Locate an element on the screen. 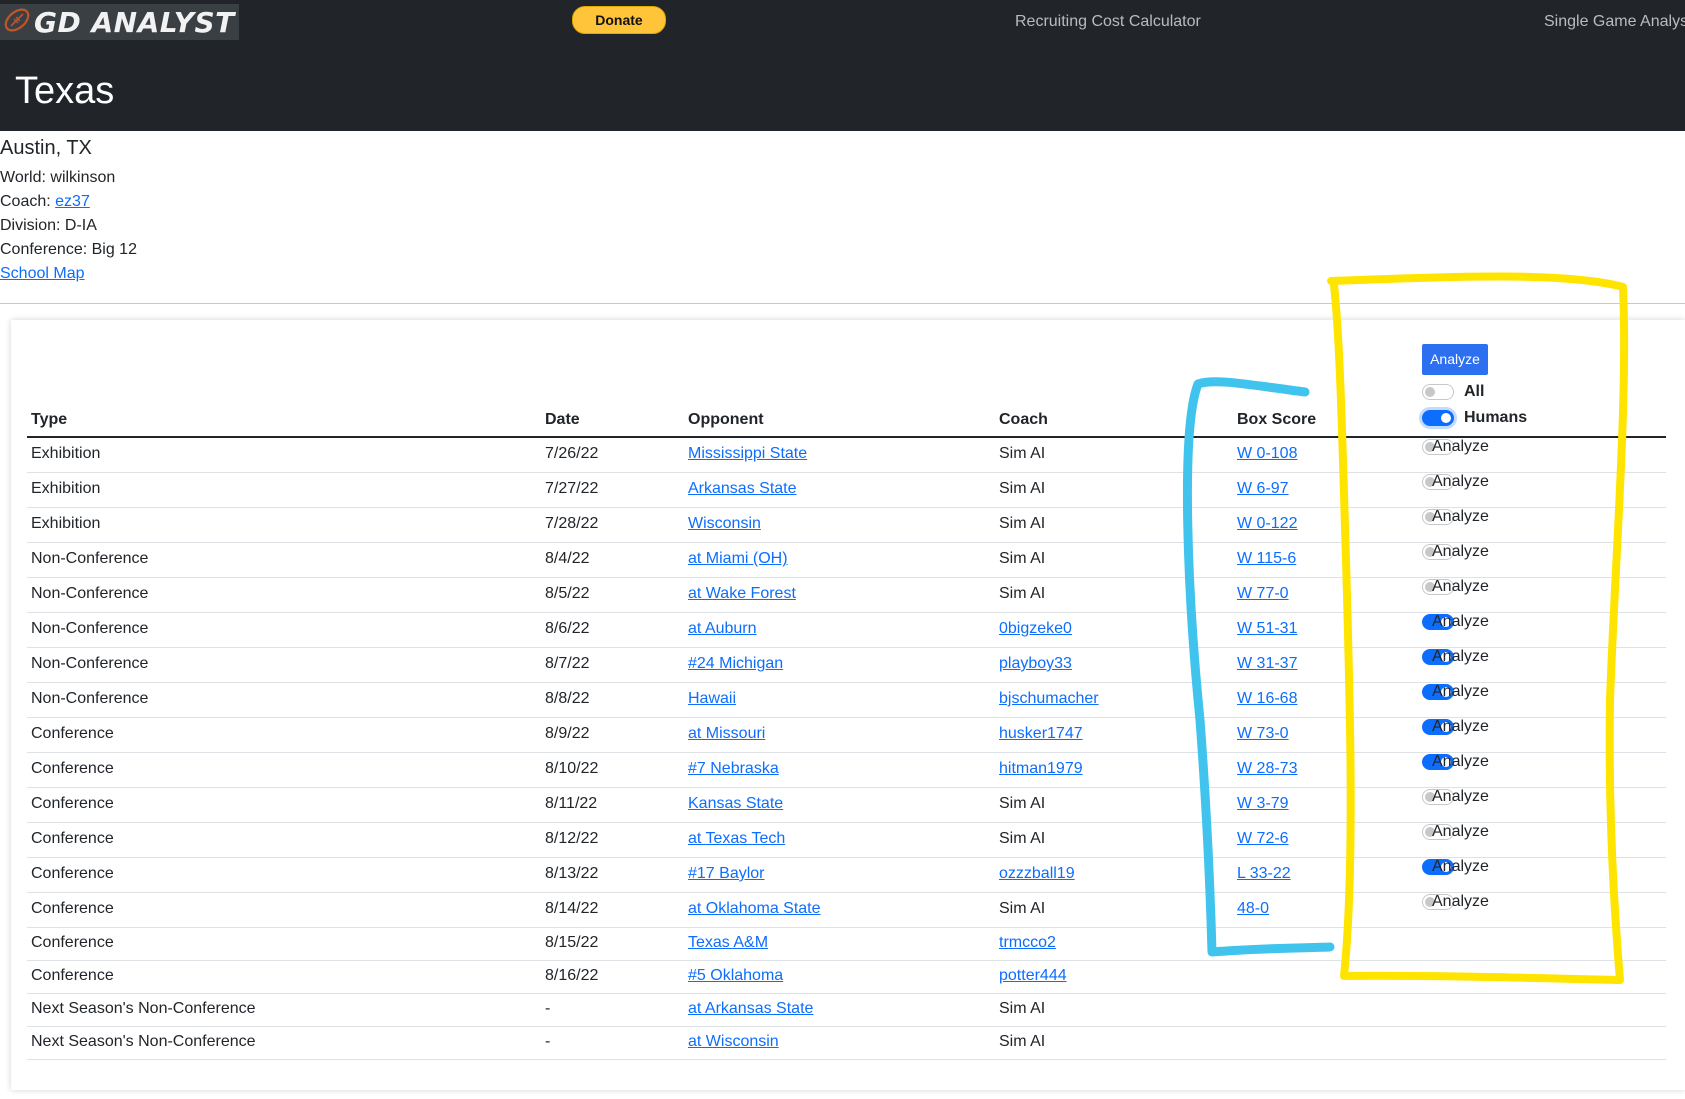 The height and width of the screenshot is (1099, 1685). coach-link: ez37 is located at coordinates (72, 201).